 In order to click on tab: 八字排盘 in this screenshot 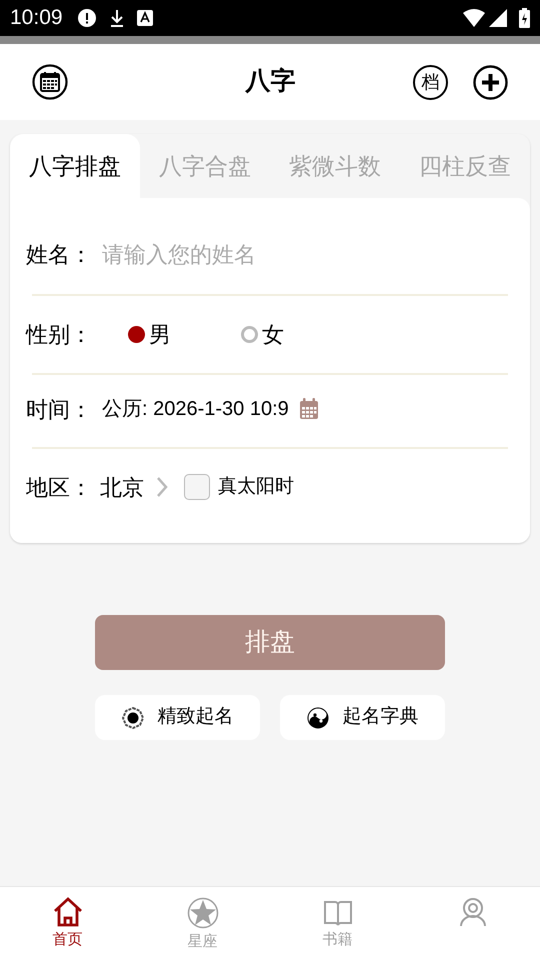, I will do `click(75, 166)`.